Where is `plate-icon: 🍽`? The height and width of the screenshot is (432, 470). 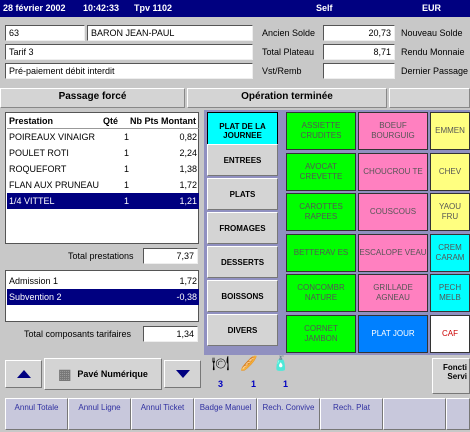 plate-icon: 🍽 is located at coordinates (221, 363).